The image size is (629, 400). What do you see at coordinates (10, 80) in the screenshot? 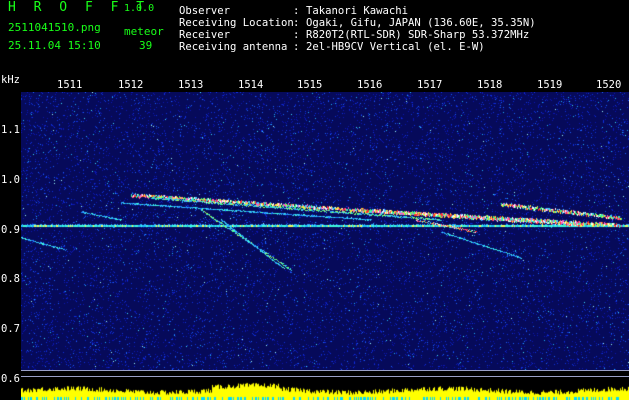
I see `y-axis-unit: kHz` at bounding box center [10, 80].